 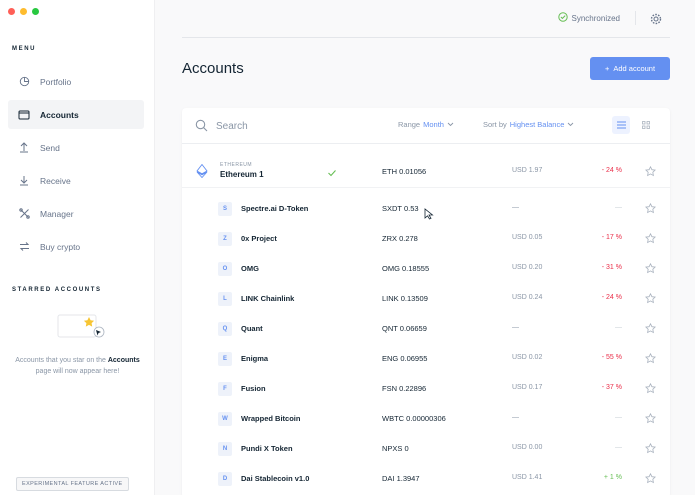 I want to click on token-row: N Pundi X Token NPXS 0 USD 0.00 —, so click(x=426, y=449).